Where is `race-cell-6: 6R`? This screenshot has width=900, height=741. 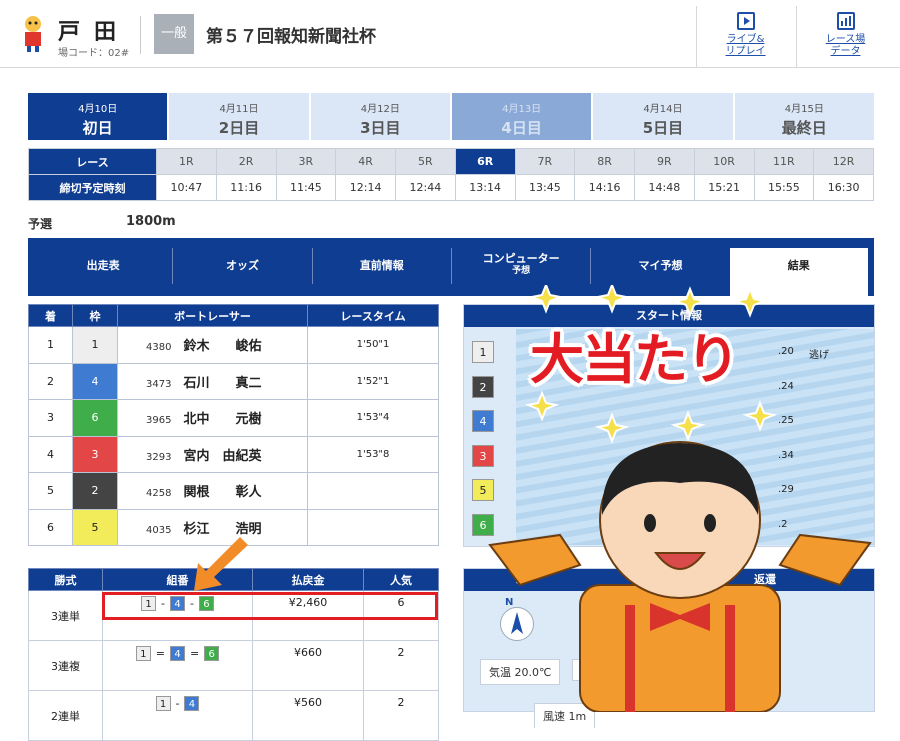 race-cell-6: 6R is located at coordinates (485, 161).